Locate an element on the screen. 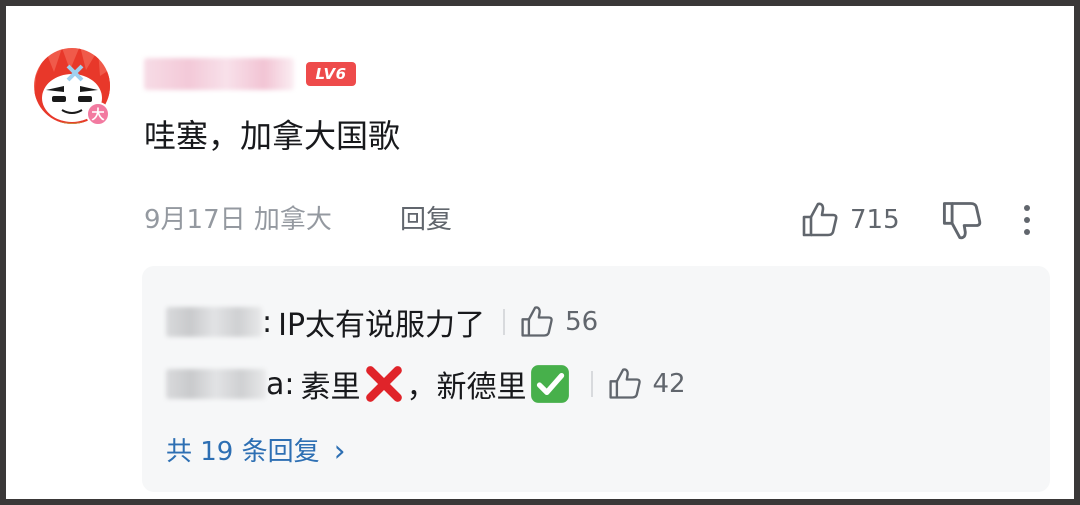 Image resolution: width=1080 pixels, height=505 pixels. reply-like-count: 42 is located at coordinates (669, 384).